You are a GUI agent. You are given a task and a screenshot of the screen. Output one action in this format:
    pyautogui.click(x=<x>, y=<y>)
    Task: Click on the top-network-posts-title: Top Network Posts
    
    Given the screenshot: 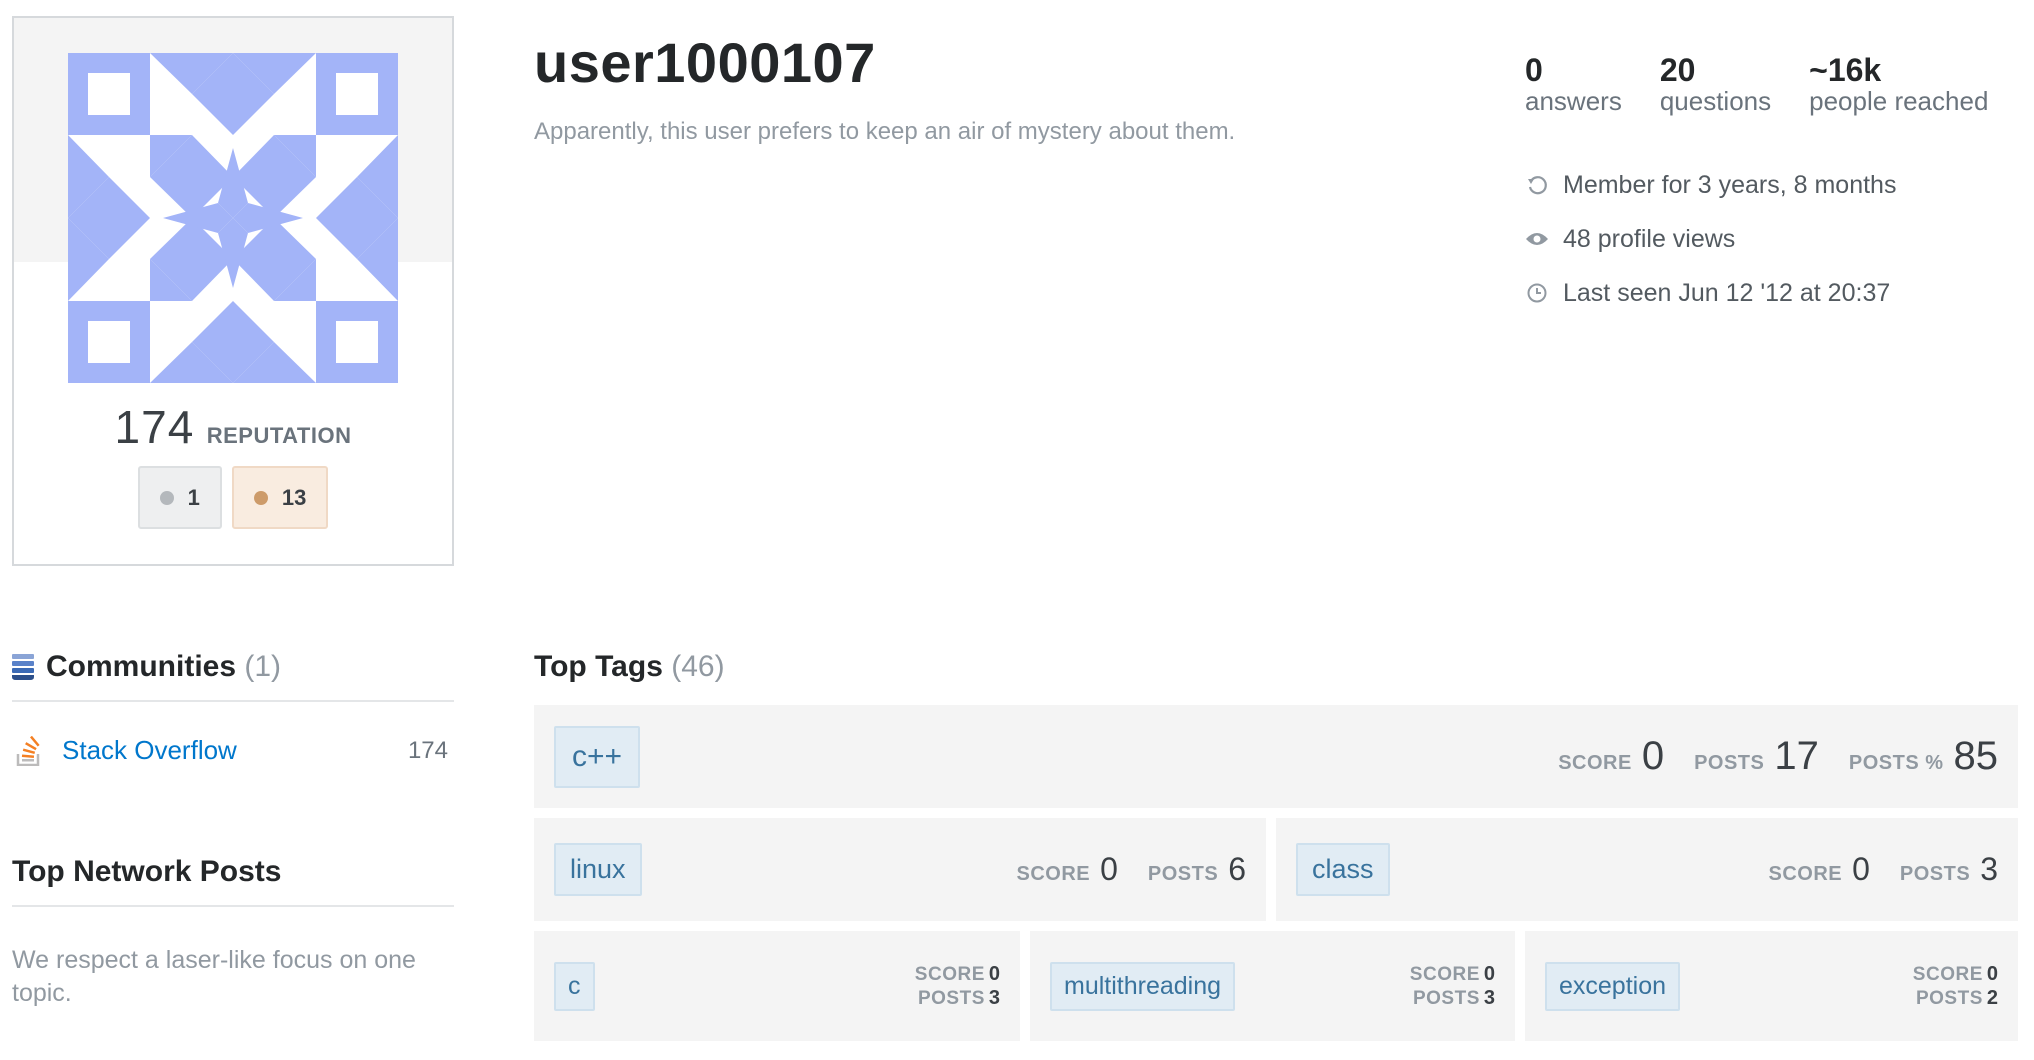 What is the action you would take?
    pyautogui.click(x=147, y=871)
    